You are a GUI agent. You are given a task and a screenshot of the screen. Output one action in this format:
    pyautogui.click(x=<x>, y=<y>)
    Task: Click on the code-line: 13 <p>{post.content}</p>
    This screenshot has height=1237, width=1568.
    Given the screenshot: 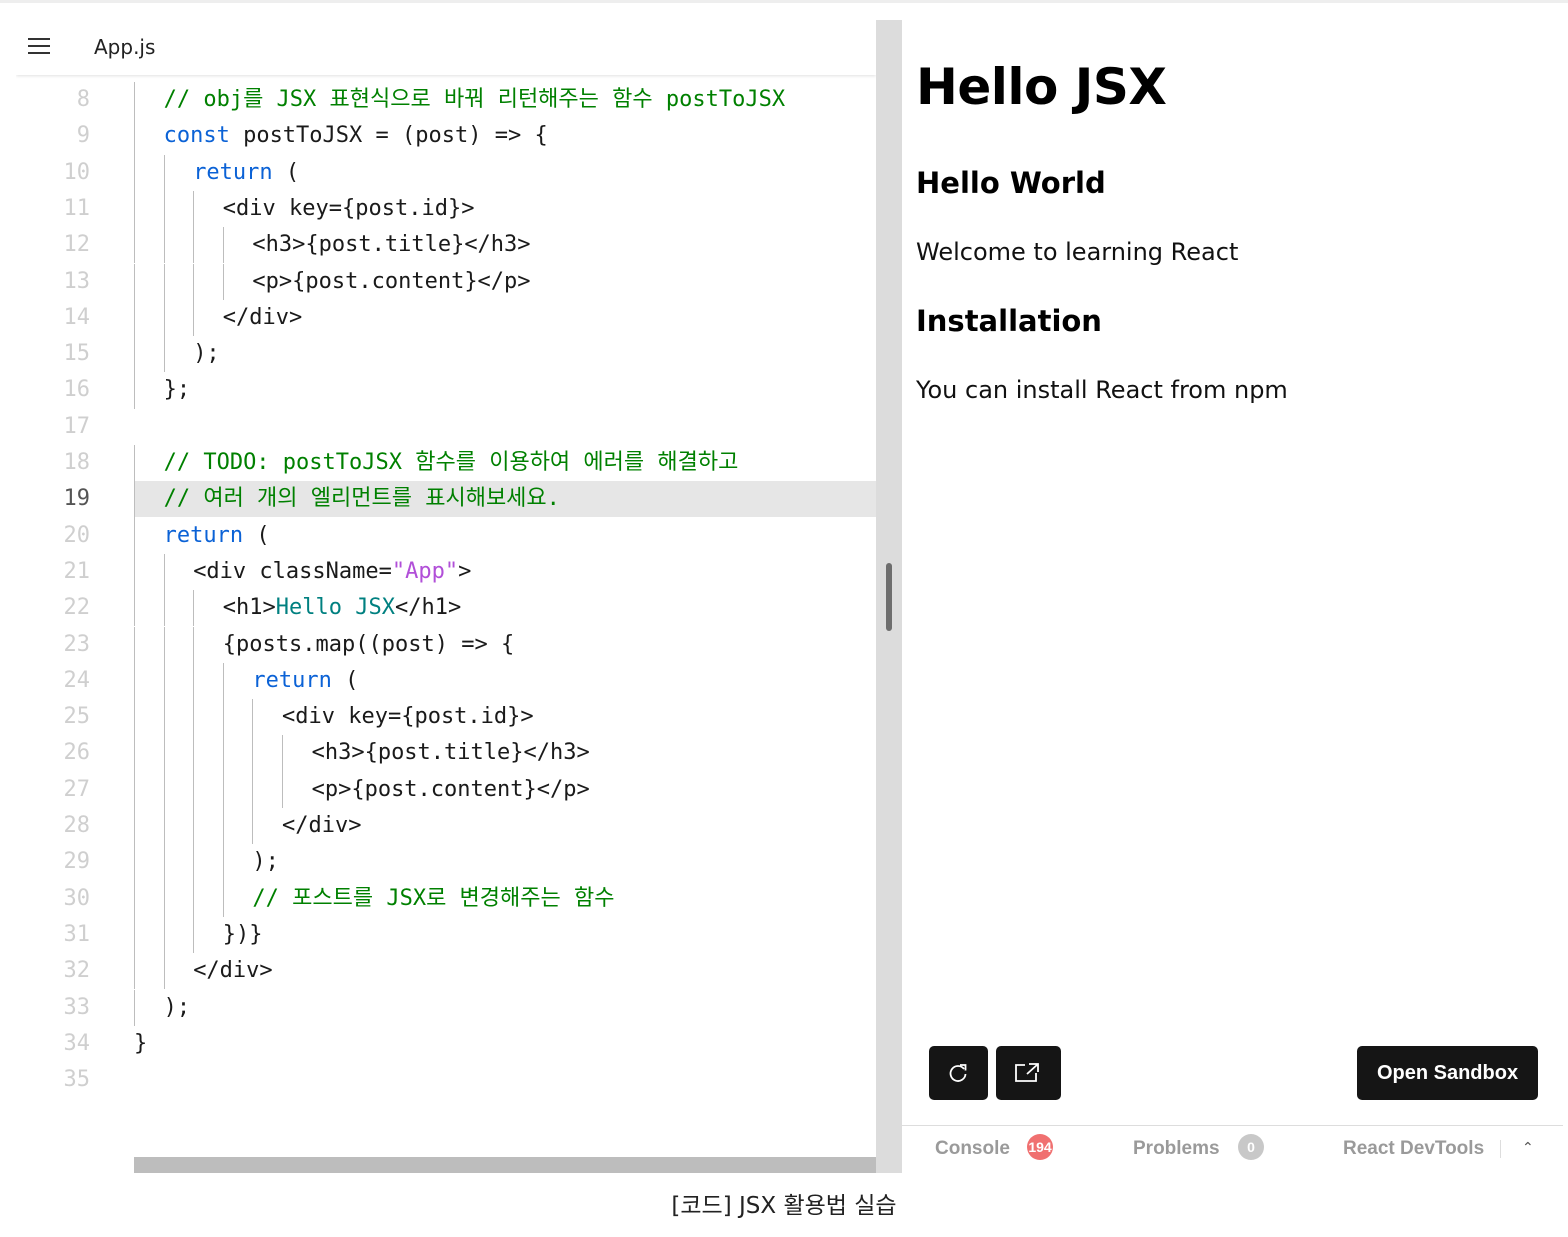 What is the action you would take?
    pyautogui.click(x=446, y=282)
    